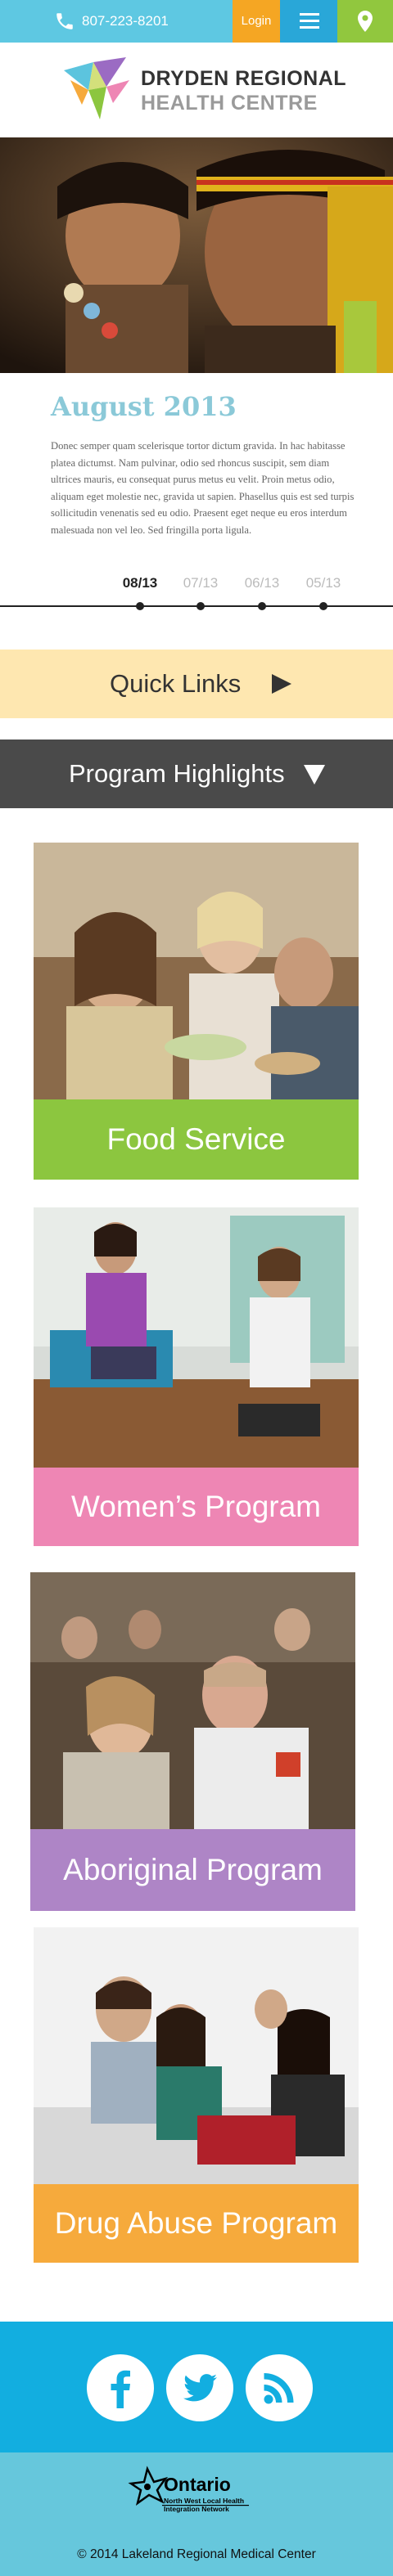 The height and width of the screenshot is (2576, 393). I want to click on twitter-icon, so click(200, 2388).